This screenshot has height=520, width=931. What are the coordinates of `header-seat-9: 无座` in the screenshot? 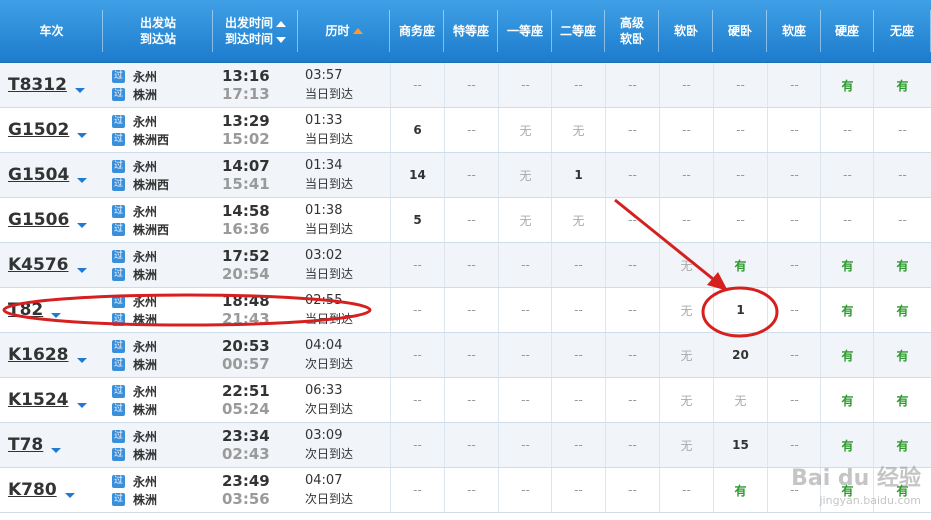 It's located at (902, 31).